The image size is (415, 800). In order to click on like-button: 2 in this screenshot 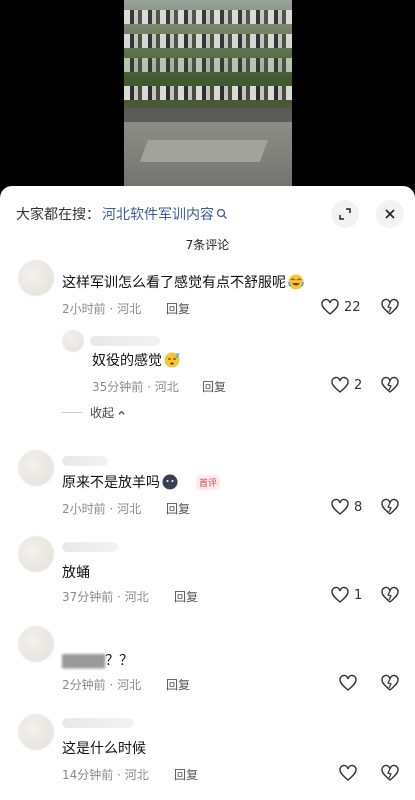, I will do `click(346, 385)`.